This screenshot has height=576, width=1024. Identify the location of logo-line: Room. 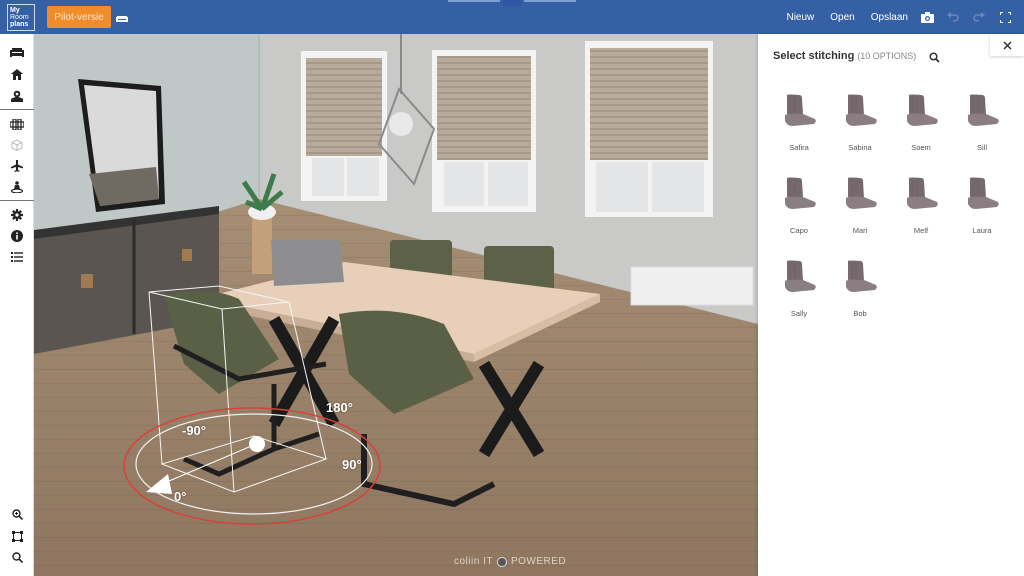
(19, 17).